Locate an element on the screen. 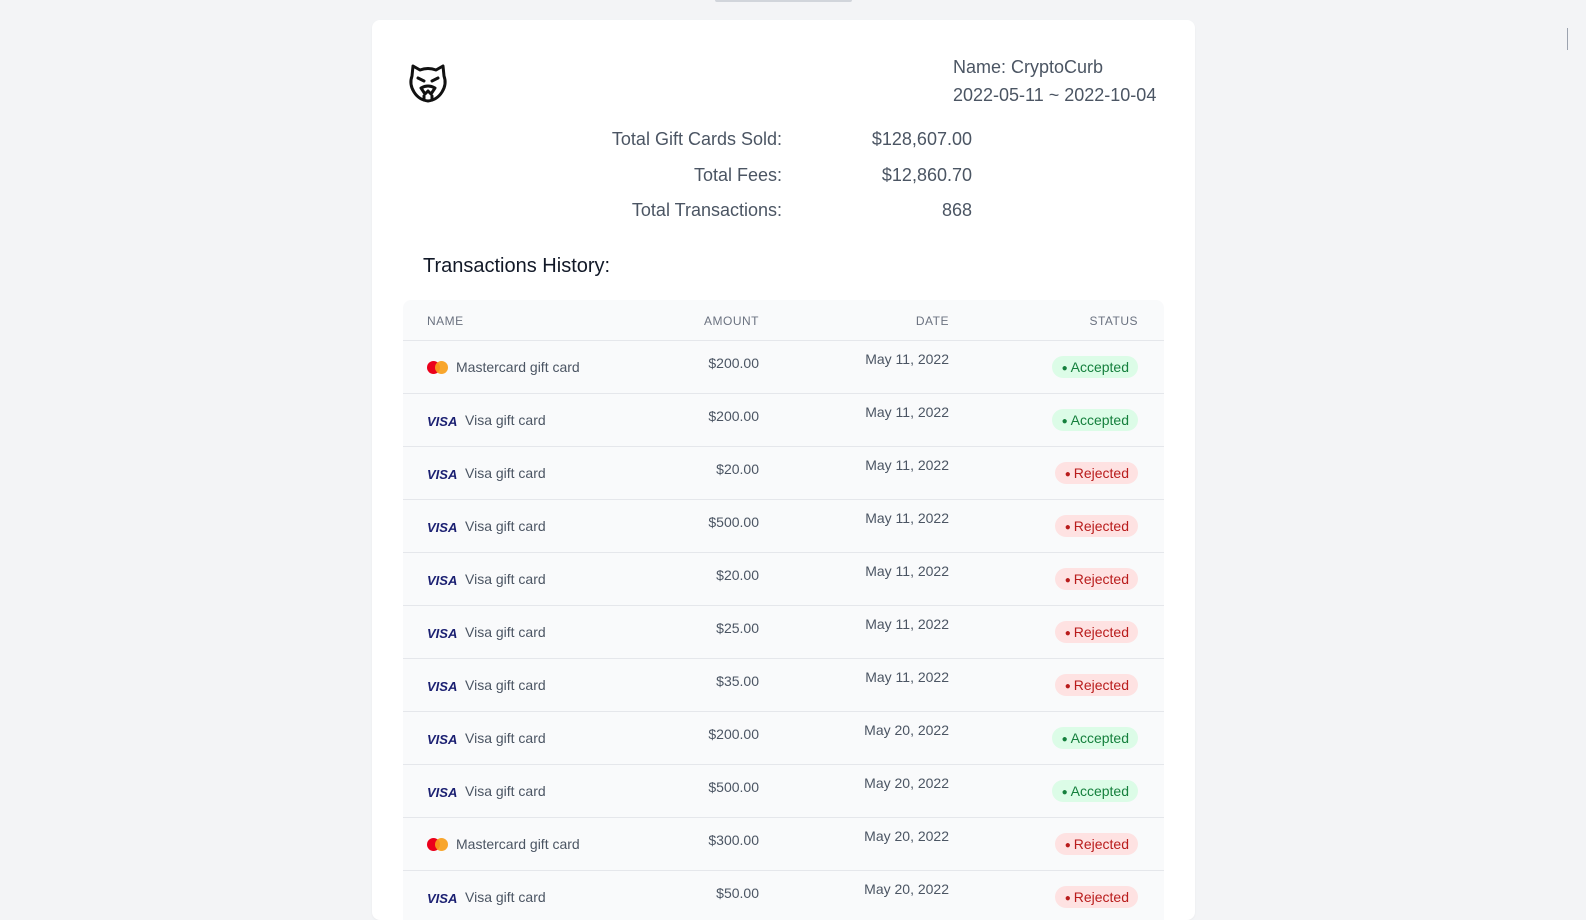 The height and width of the screenshot is (920, 1586). column-header-name: NAME is located at coordinates (445, 321).